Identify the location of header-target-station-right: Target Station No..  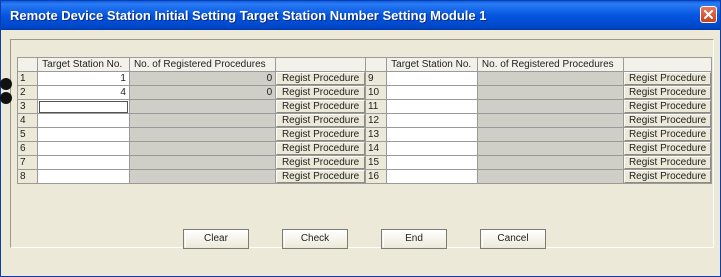
(432, 64).